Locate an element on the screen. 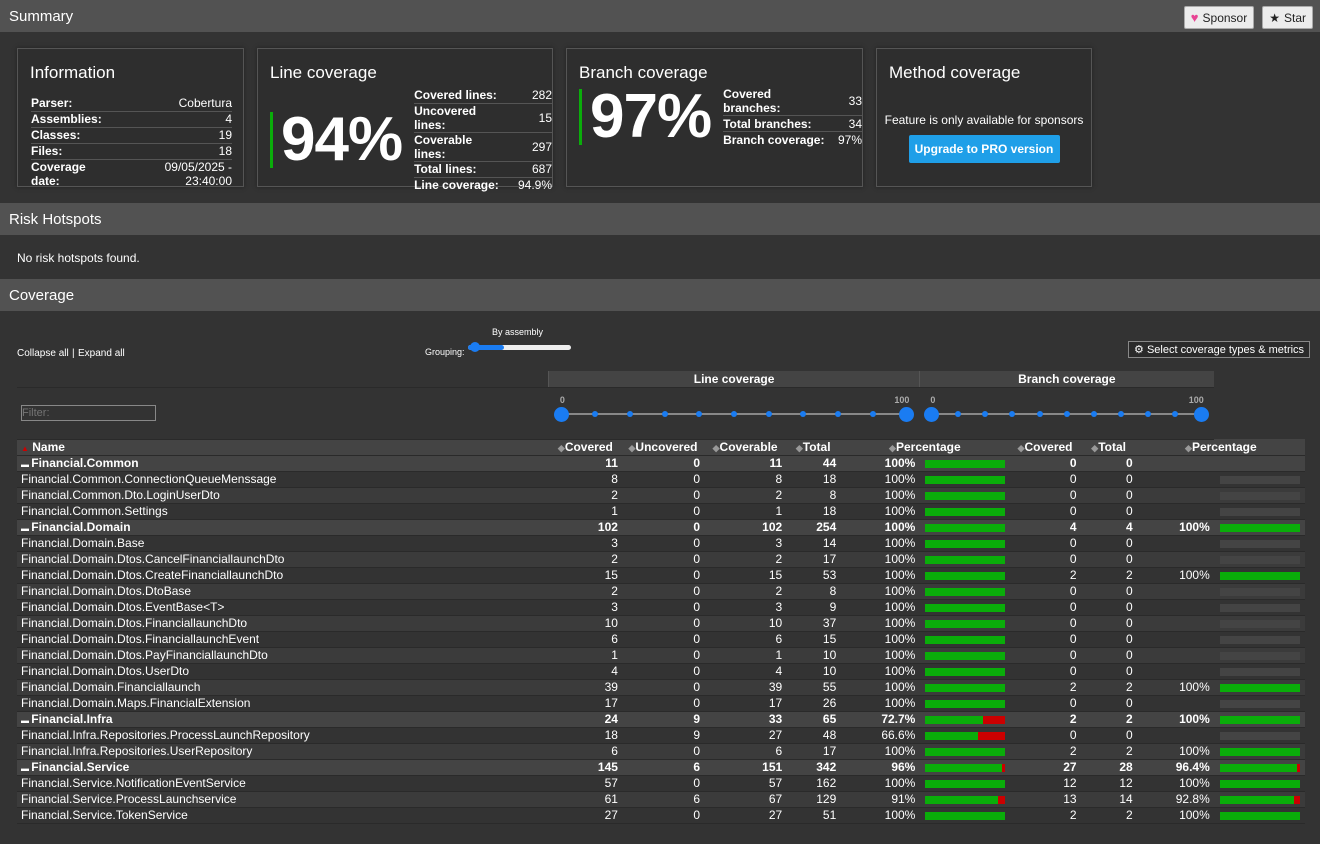 The image size is (1320, 844). coverable-cell: 27 is located at coordinates (745, 815).